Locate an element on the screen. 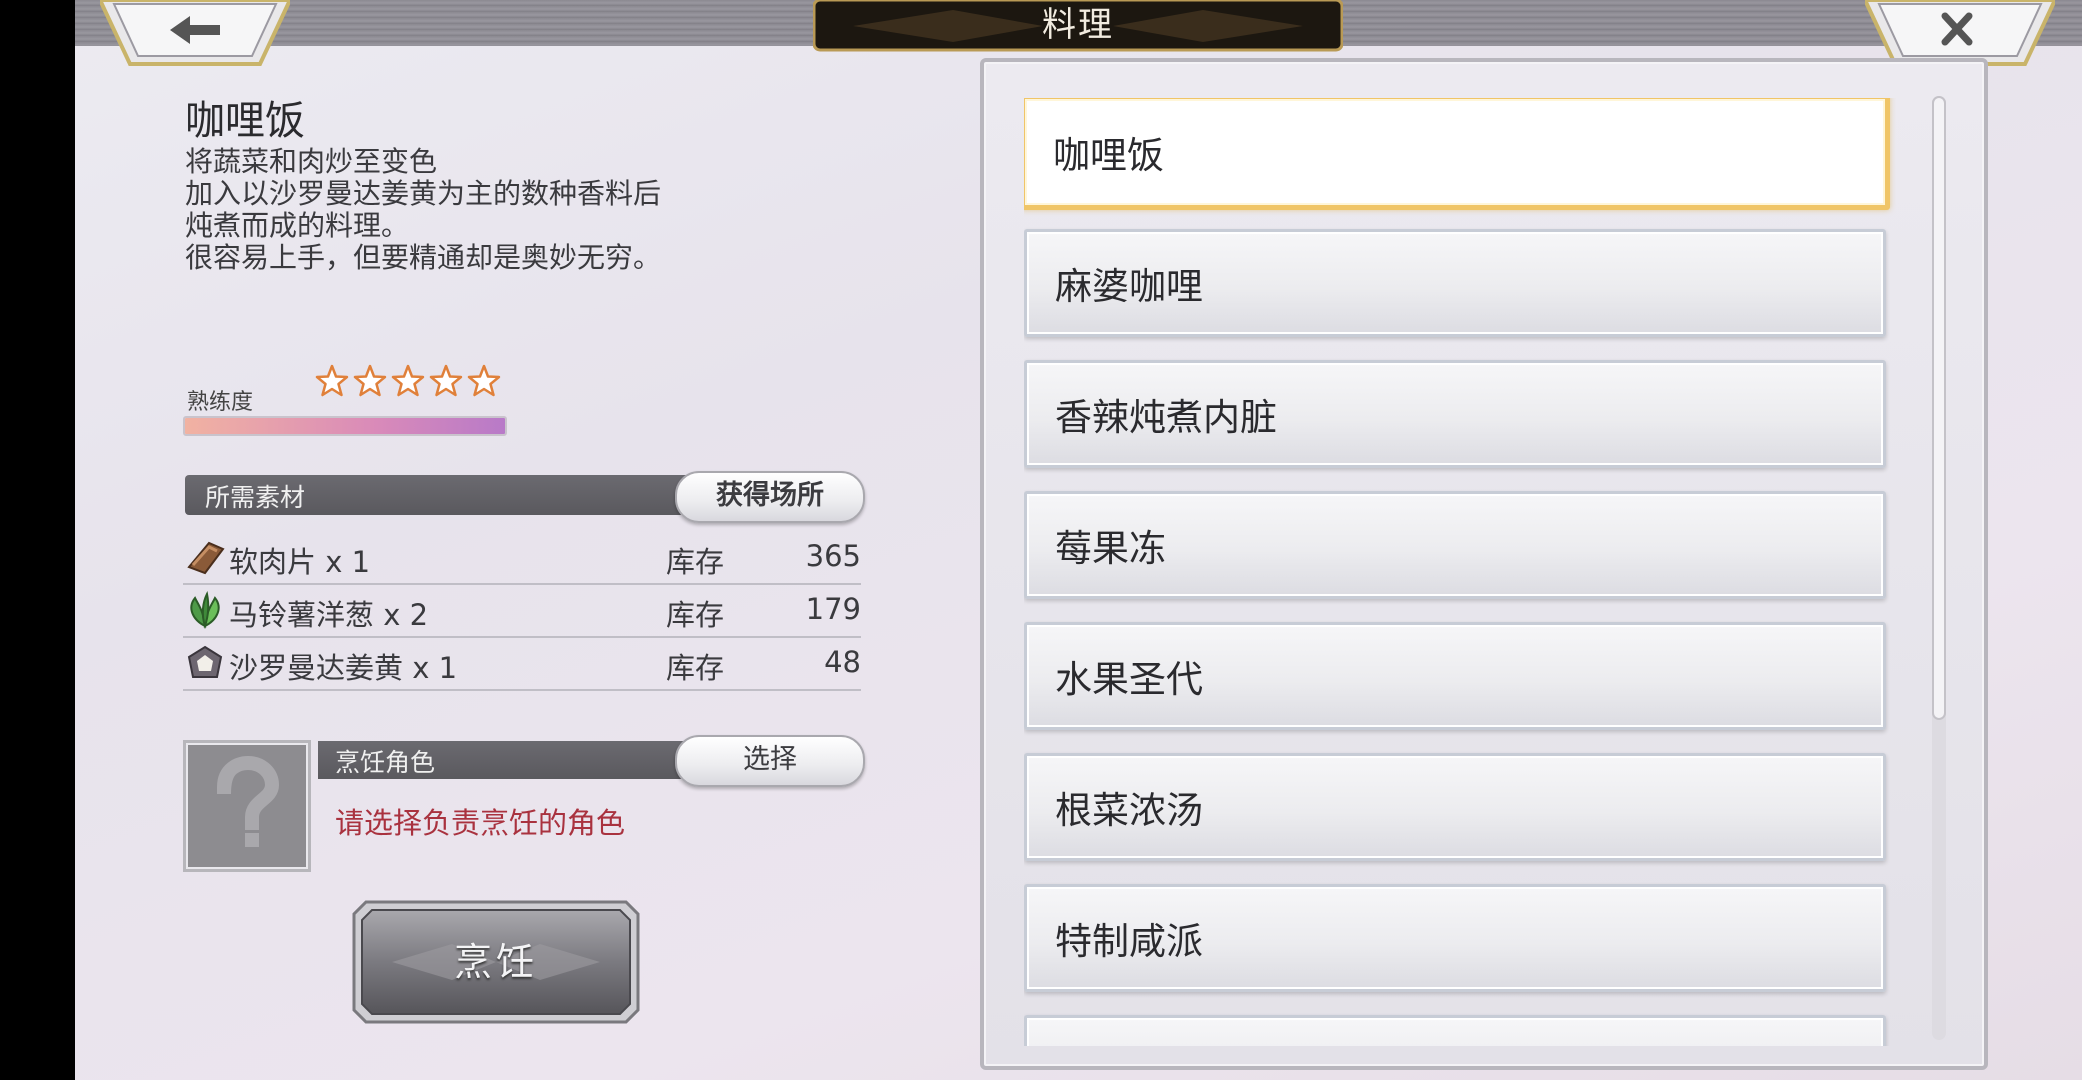 The width and height of the screenshot is (2082, 1080). material-row: 软肉片 x 1 库存 365 is located at coordinates (522, 558).